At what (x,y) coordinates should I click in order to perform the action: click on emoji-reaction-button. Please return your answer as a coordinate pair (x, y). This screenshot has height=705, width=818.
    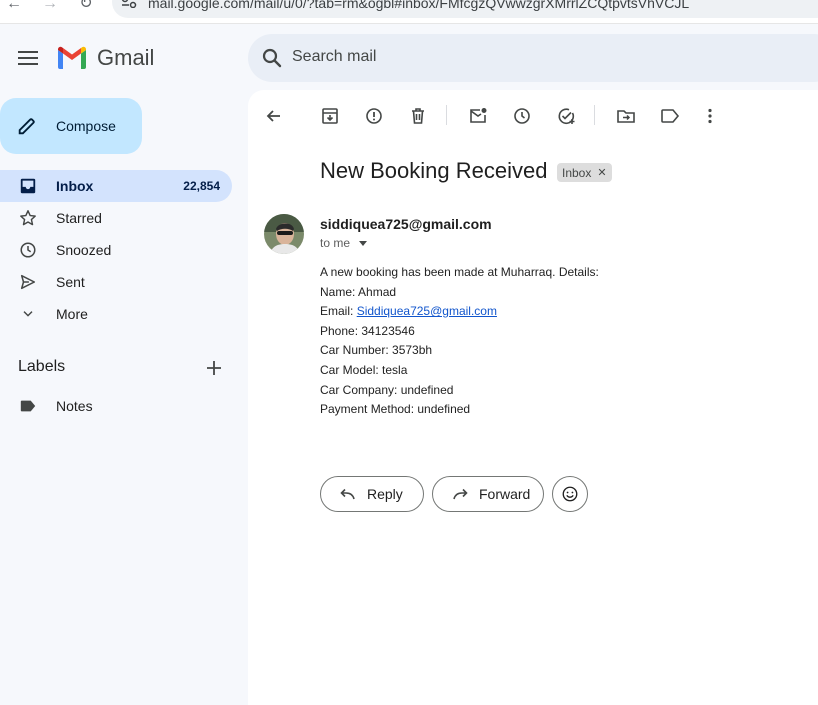
    Looking at the image, I should click on (570, 494).